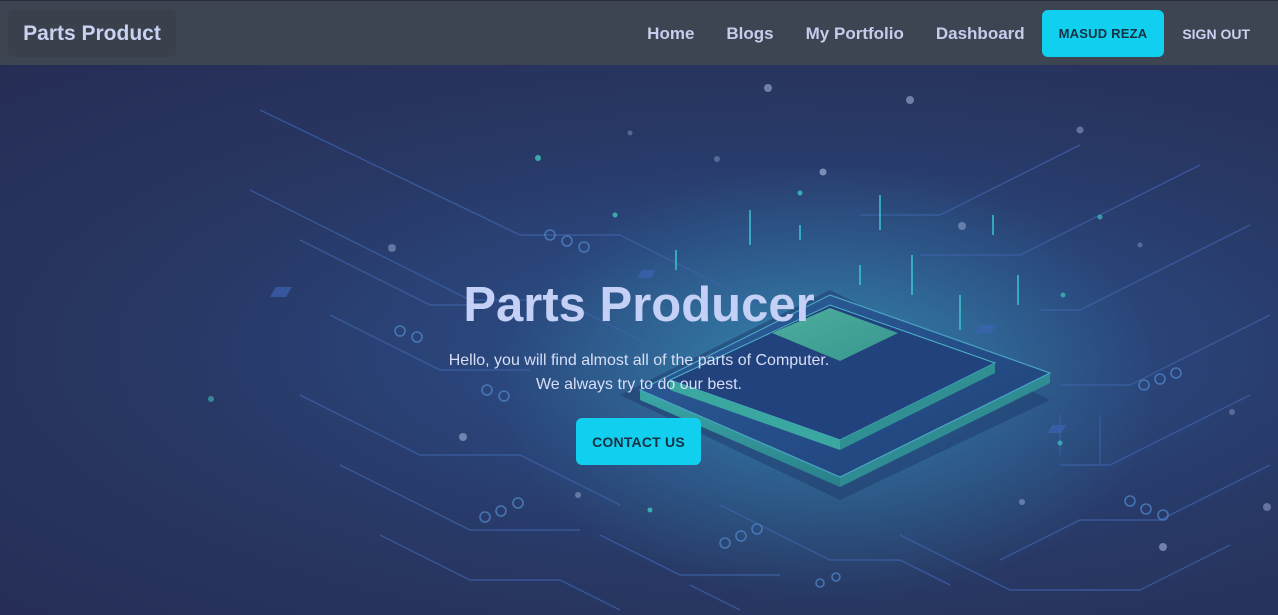 Image resolution: width=1278 pixels, height=615 pixels. Describe the element at coordinates (638, 441) in the screenshot. I see `contact-us-button: CONTACT US` at that location.